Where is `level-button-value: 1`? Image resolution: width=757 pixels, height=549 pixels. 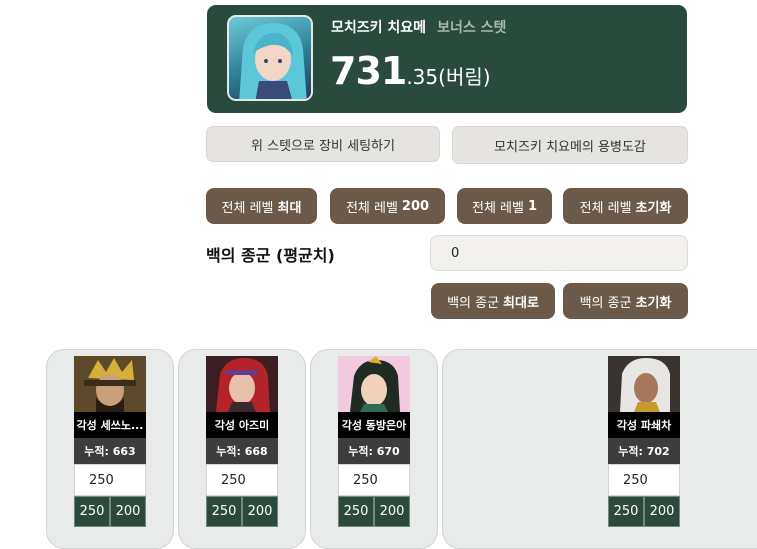 level-button-value: 1 is located at coordinates (532, 206).